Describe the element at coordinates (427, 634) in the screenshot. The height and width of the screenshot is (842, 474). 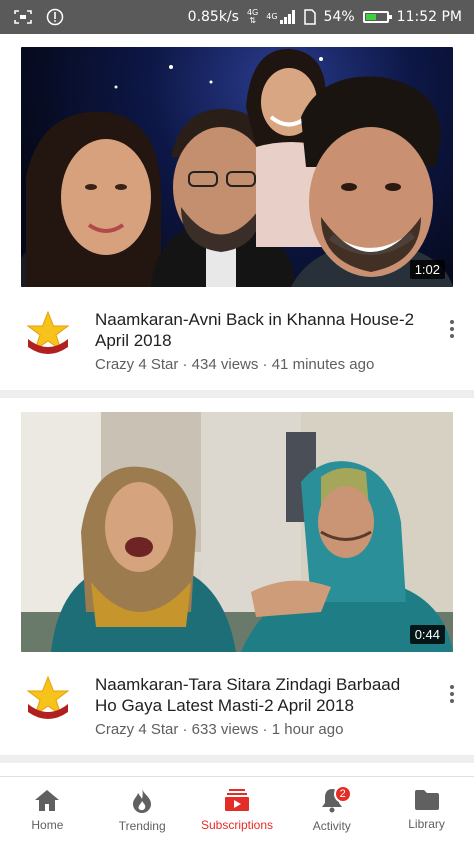
I see `video-duration: 0:44` at that location.